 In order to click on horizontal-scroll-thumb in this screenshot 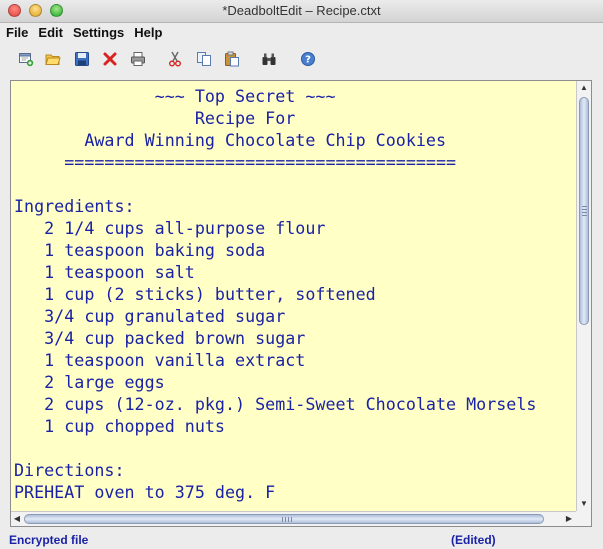, I will do `click(284, 519)`.